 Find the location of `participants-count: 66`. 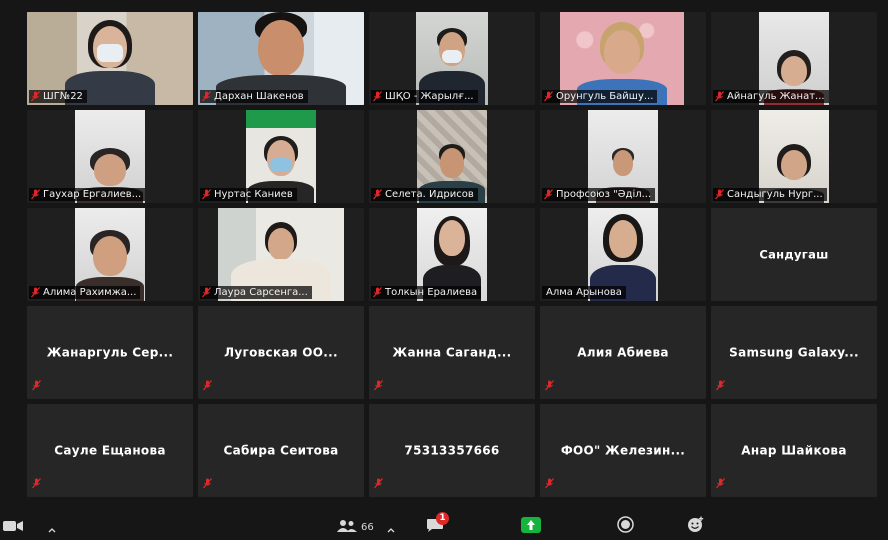

participants-count: 66 is located at coordinates (367, 527).